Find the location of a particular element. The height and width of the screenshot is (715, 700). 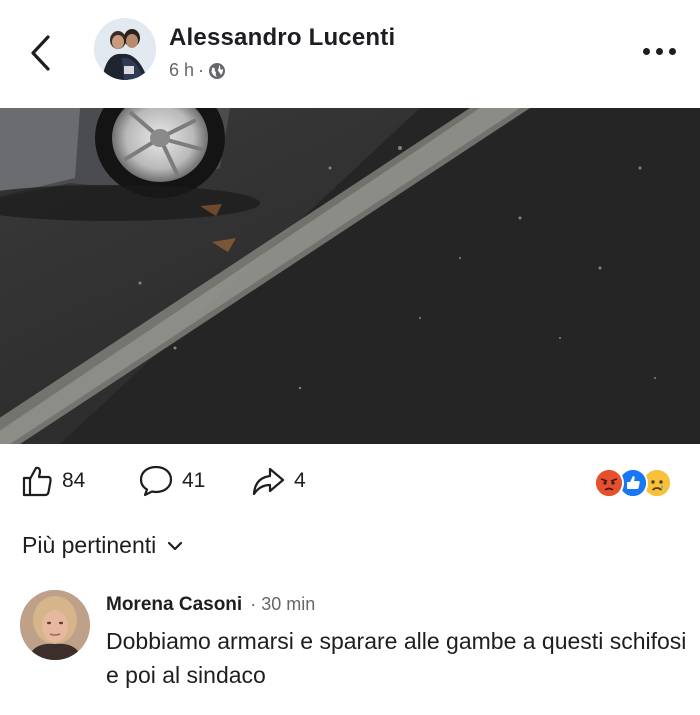

commenter-avatar is located at coordinates (55, 625).